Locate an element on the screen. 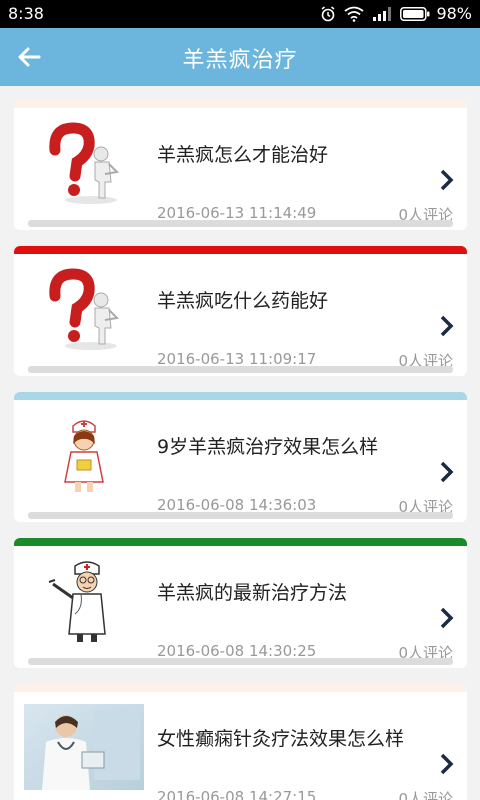 Image resolution: width=480 pixels, height=800 pixels. article-title: 羊羔疯的最新治疗方法 is located at coordinates (252, 593).